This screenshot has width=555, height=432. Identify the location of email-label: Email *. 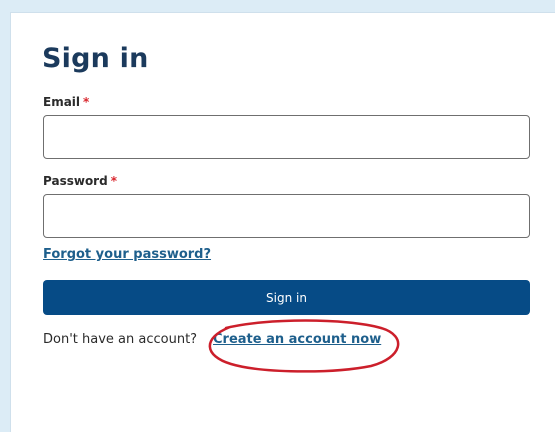
(66, 102).